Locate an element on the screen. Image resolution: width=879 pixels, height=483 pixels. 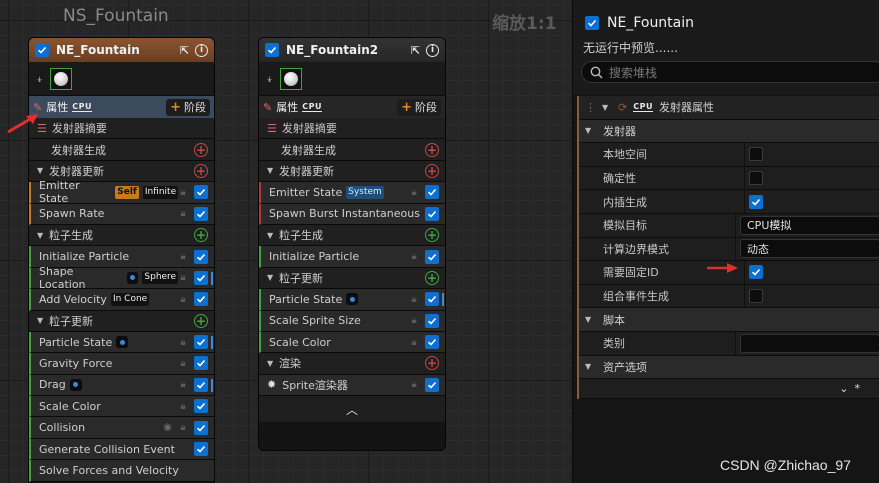
chevron-down-icon: ⌄ is located at coordinates (843, 388).